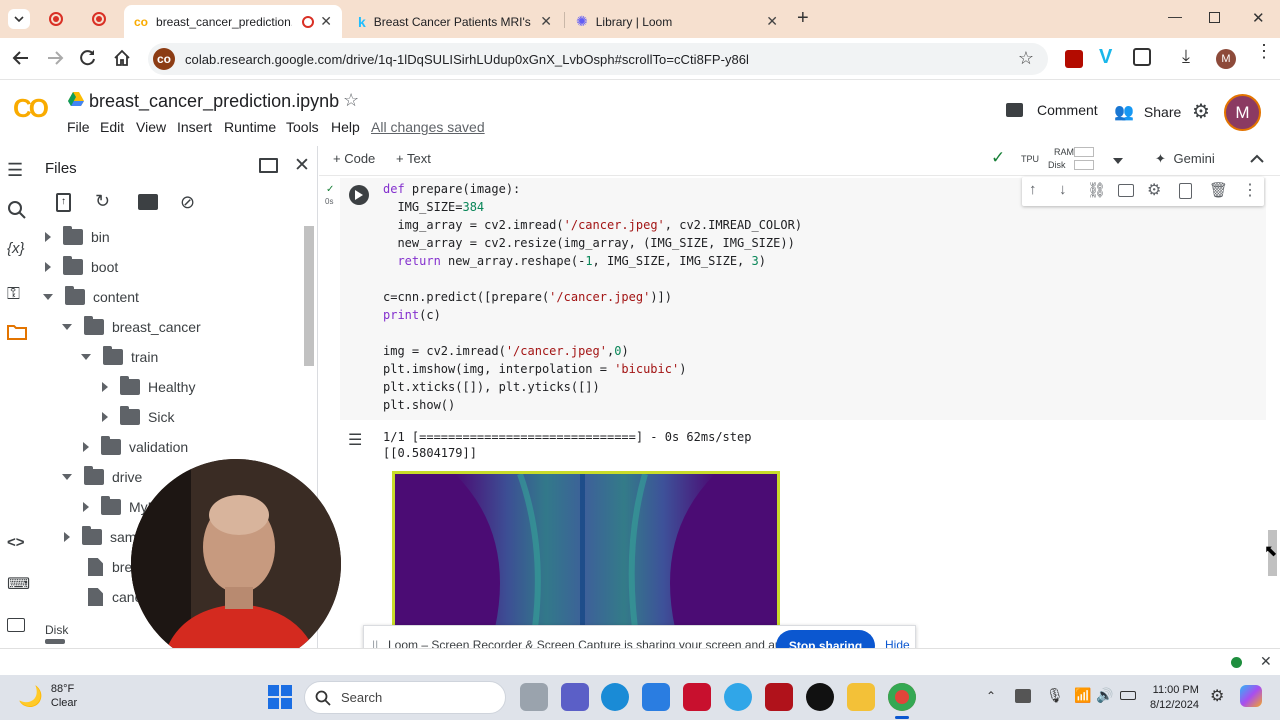 The width and height of the screenshot is (1280, 720). What do you see at coordinates (1023, 696) in the screenshot?
I see `tray-app-icon` at bounding box center [1023, 696].